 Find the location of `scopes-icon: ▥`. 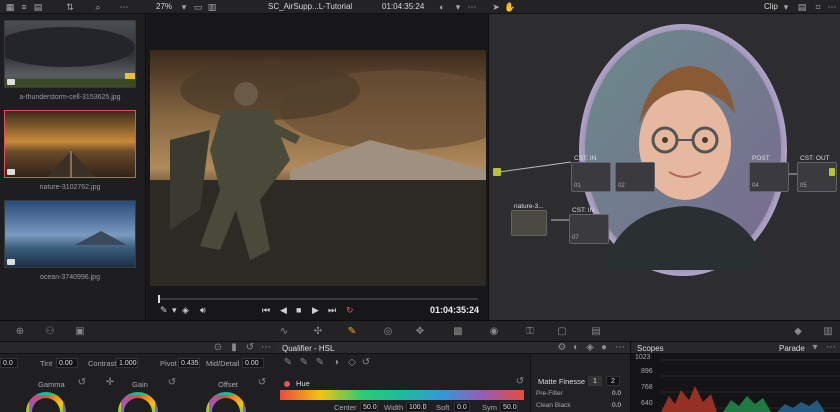

scopes-icon: ▥ is located at coordinates (828, 332).